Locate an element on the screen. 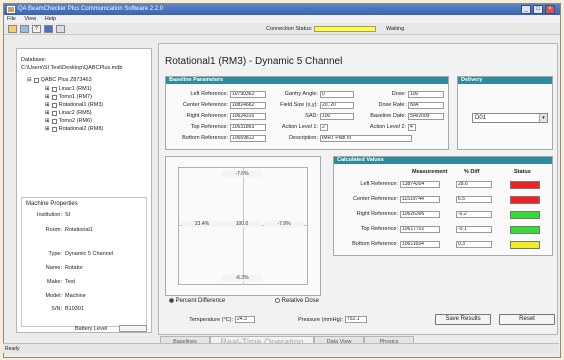 This screenshot has width=564, height=360. toolbar: ? Connection Status: Waiting is located at coordinates (282, 29).